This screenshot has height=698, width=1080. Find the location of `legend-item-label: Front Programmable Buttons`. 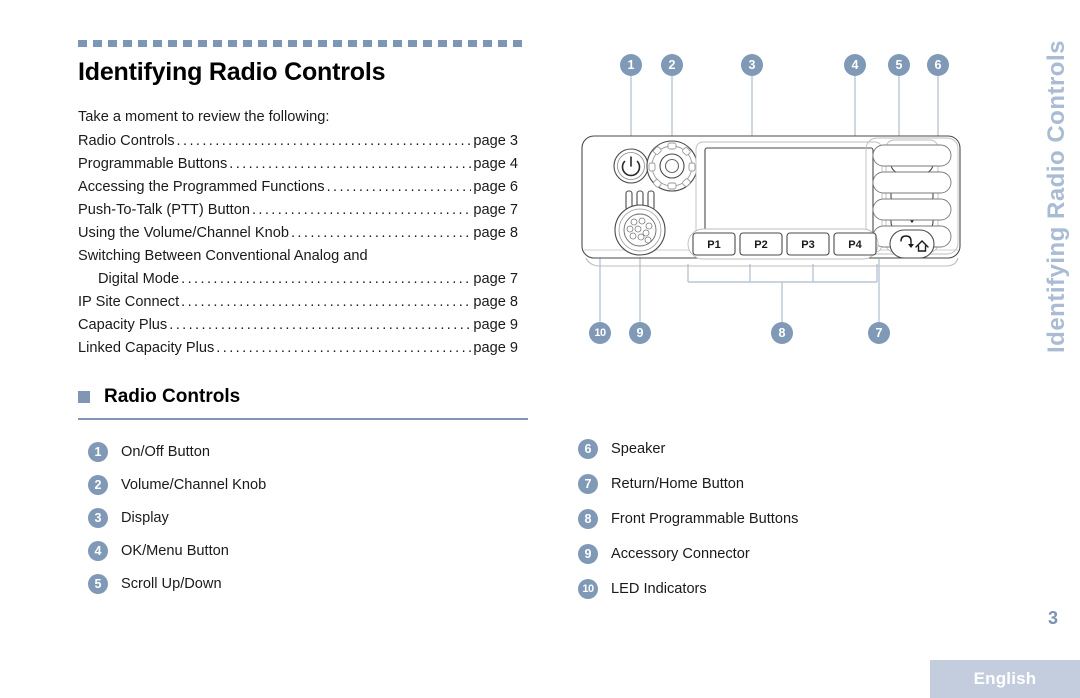

legend-item-label: Front Programmable Buttons is located at coordinates (705, 519).